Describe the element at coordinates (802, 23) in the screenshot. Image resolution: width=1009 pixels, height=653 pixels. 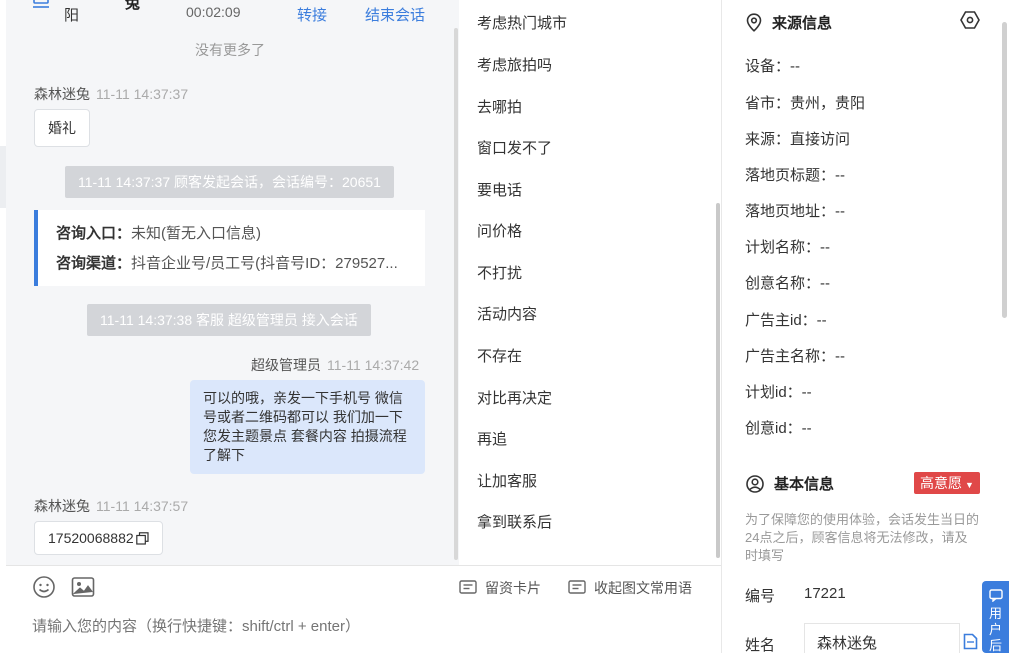
I see `source-info-title: 来源信息` at that location.